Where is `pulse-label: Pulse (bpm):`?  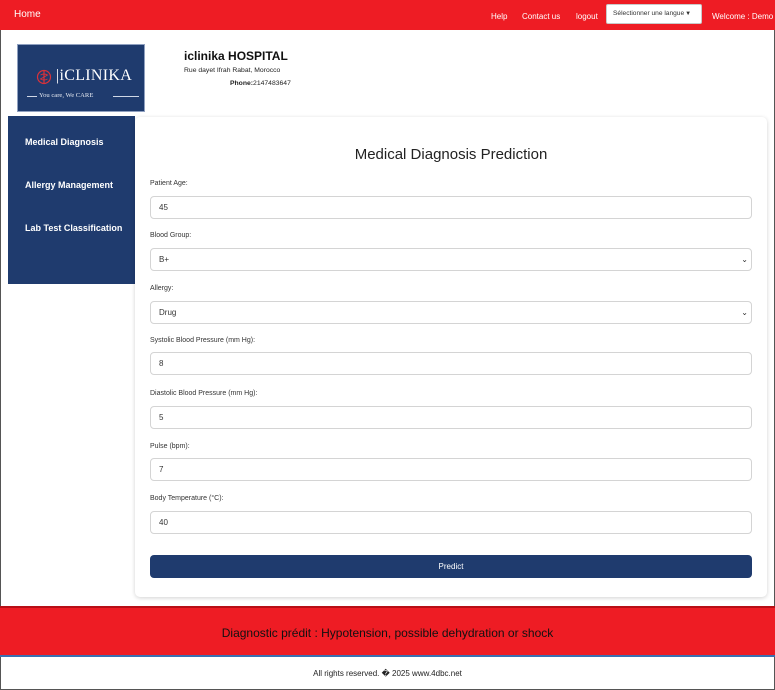 pulse-label: Pulse (bpm): is located at coordinates (170, 446).